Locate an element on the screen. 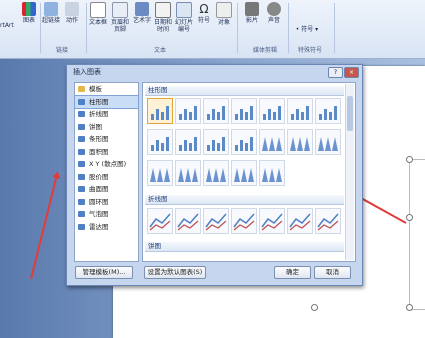 The width and height of the screenshot is (425, 338). wordart-button: 艺术字 is located at coordinates (142, 13).